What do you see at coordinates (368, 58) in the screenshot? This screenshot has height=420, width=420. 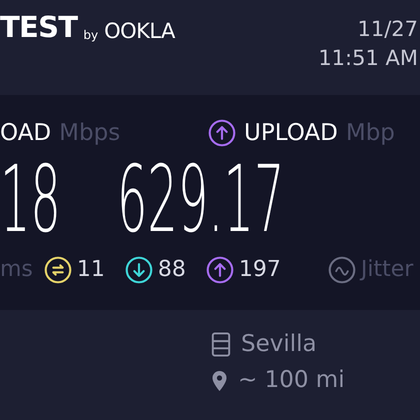 I see `test-time: 11:51 AM` at bounding box center [368, 58].